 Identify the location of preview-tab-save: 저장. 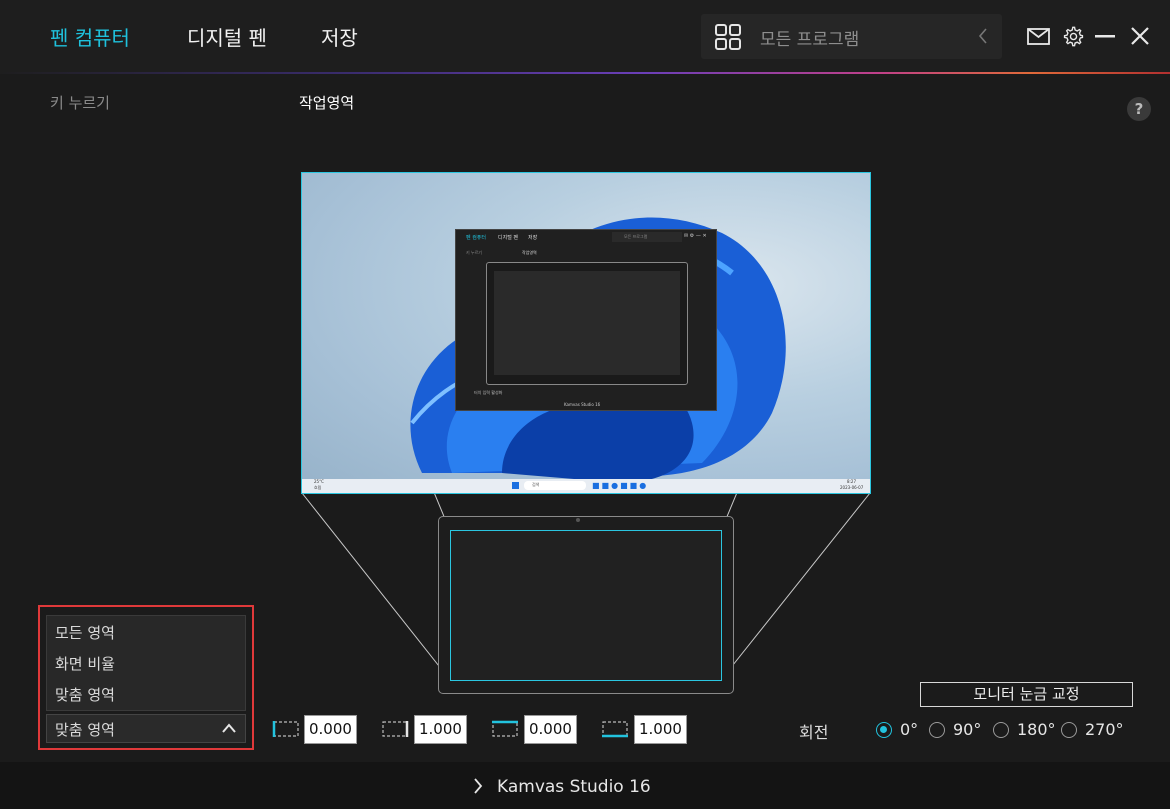
(533, 238).